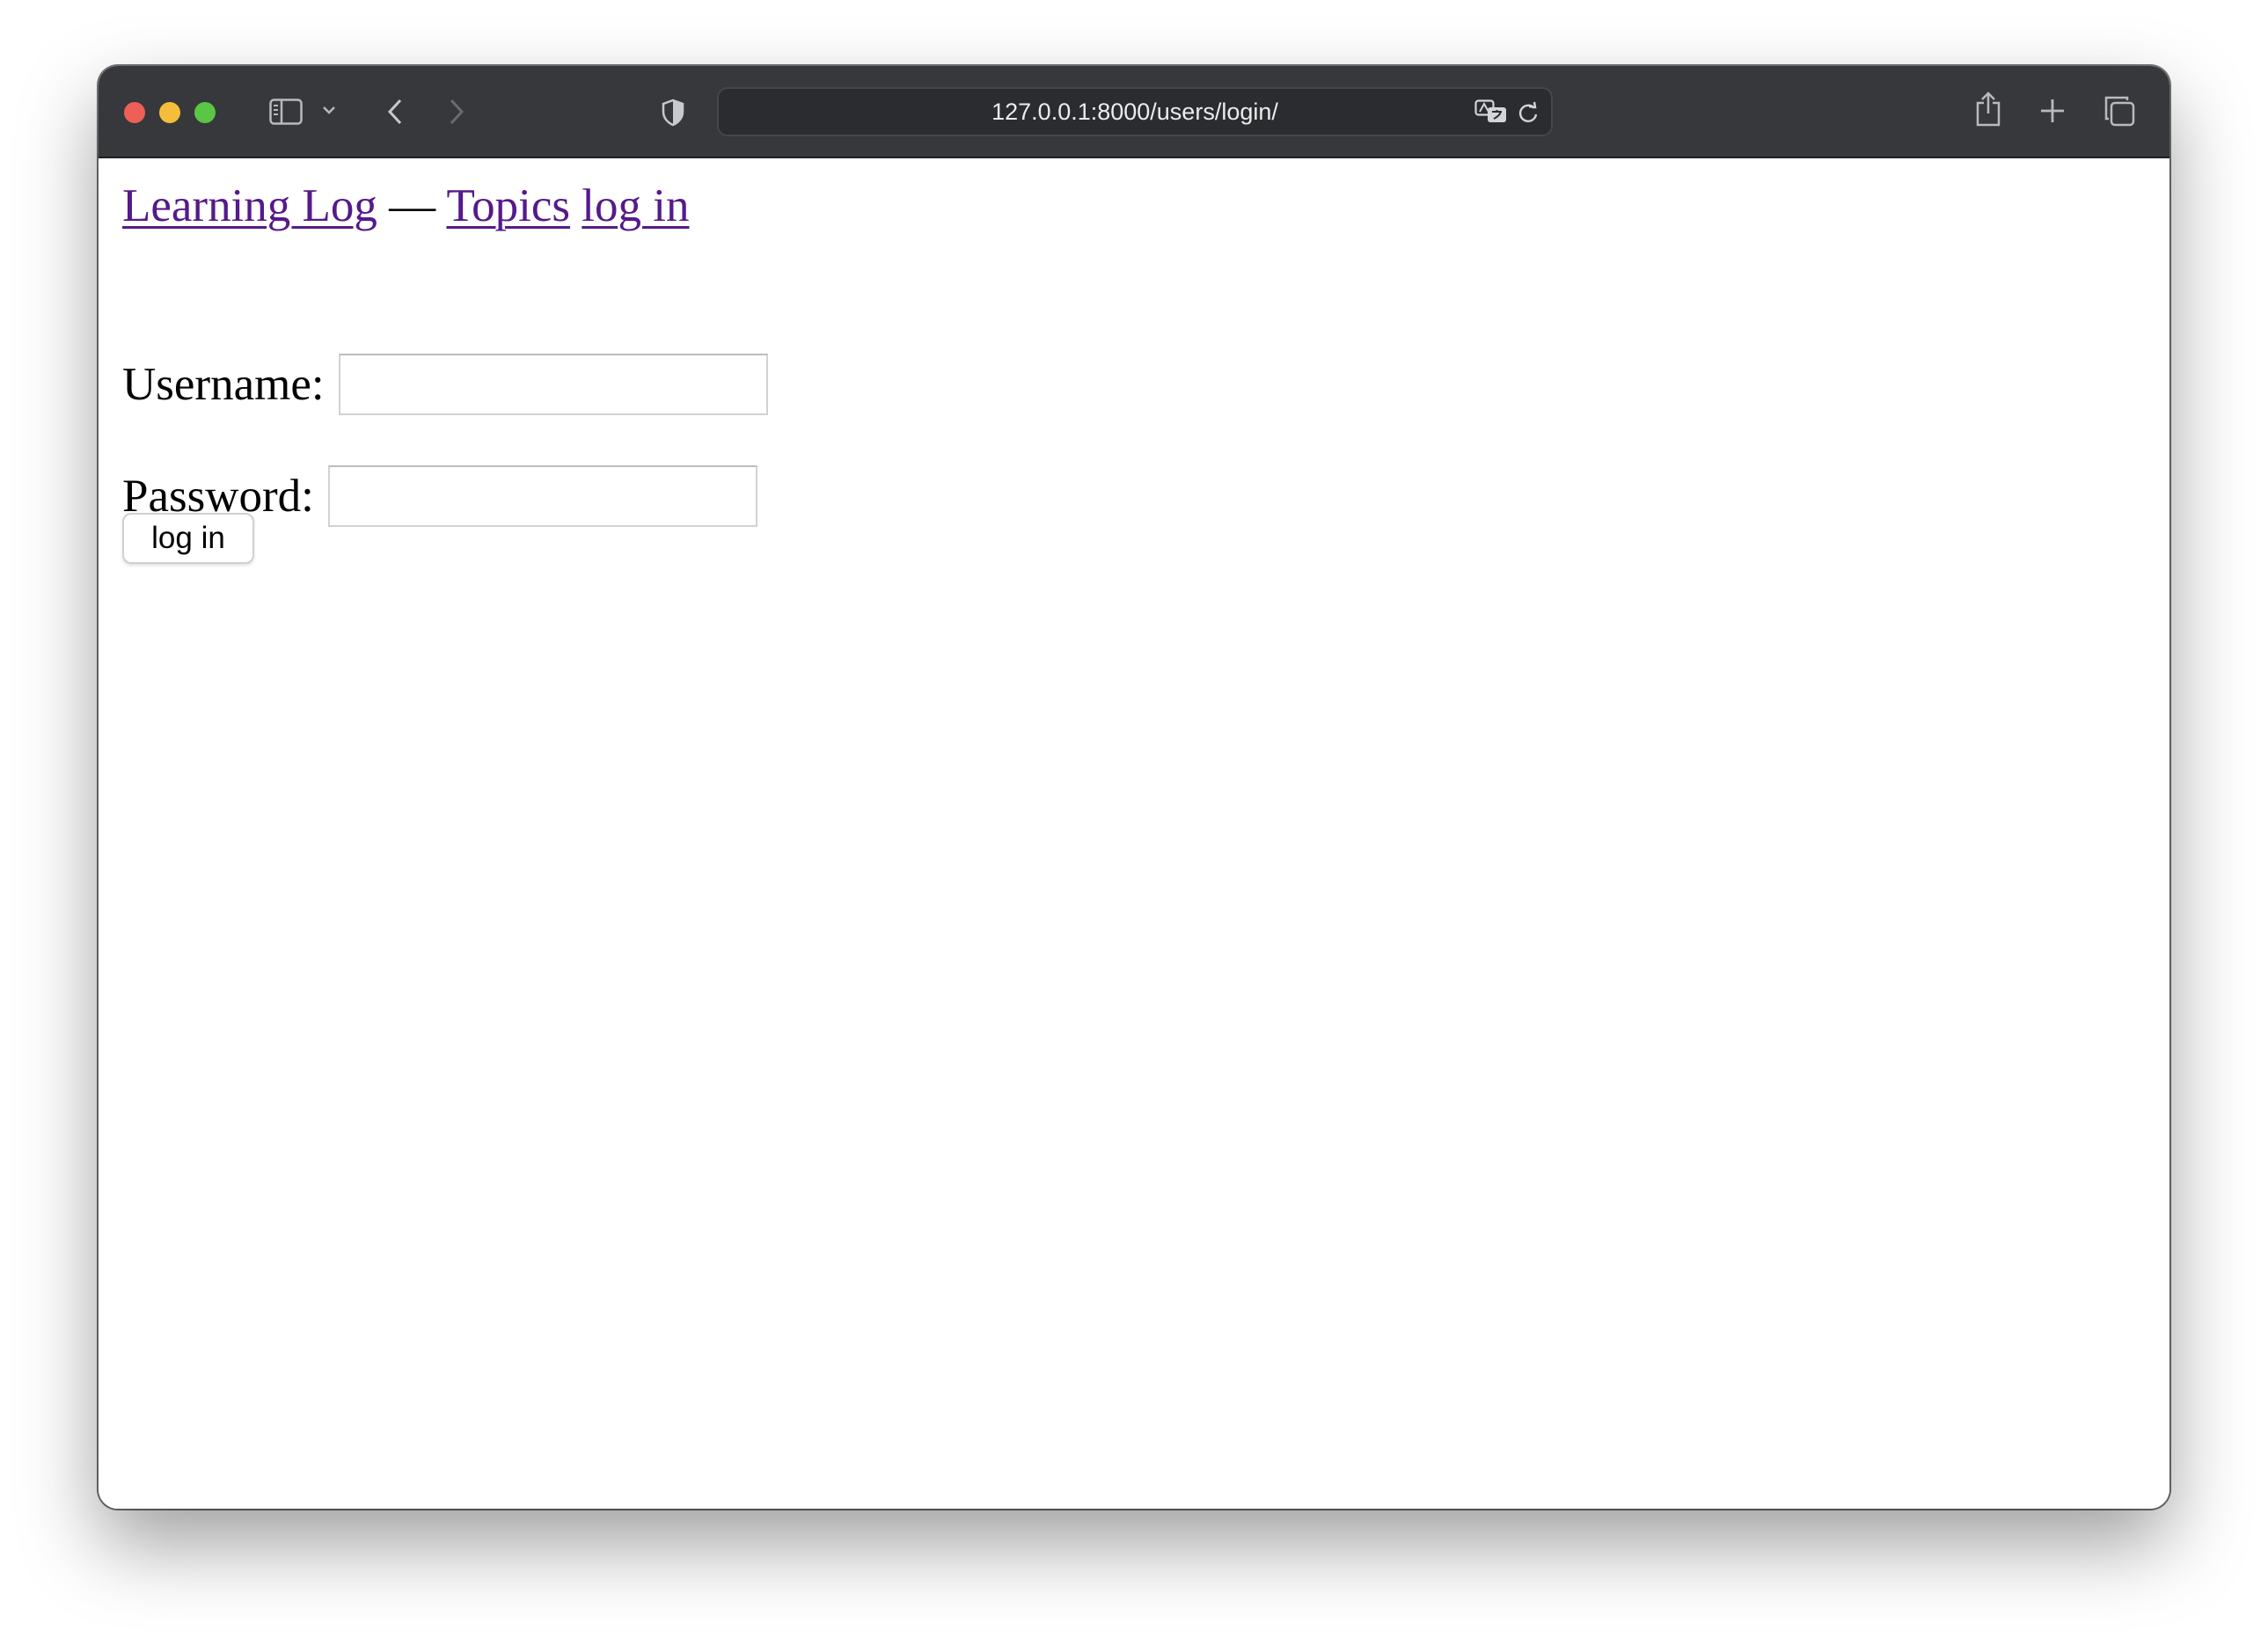 This screenshot has height=1638, width=2268. What do you see at coordinates (395, 111) in the screenshot?
I see `back-icon` at bounding box center [395, 111].